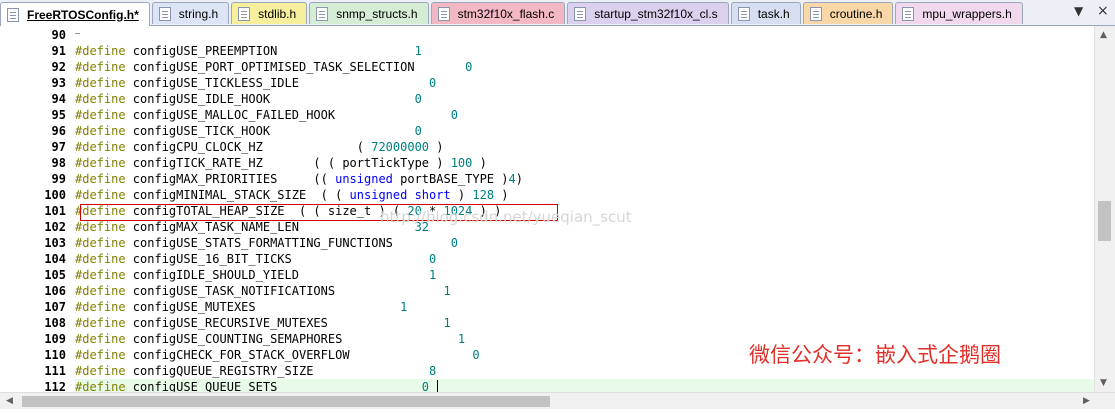 The image size is (1115, 413). I want to click on tab-snmp-structs-h: snmp_structs.h, so click(369, 13).